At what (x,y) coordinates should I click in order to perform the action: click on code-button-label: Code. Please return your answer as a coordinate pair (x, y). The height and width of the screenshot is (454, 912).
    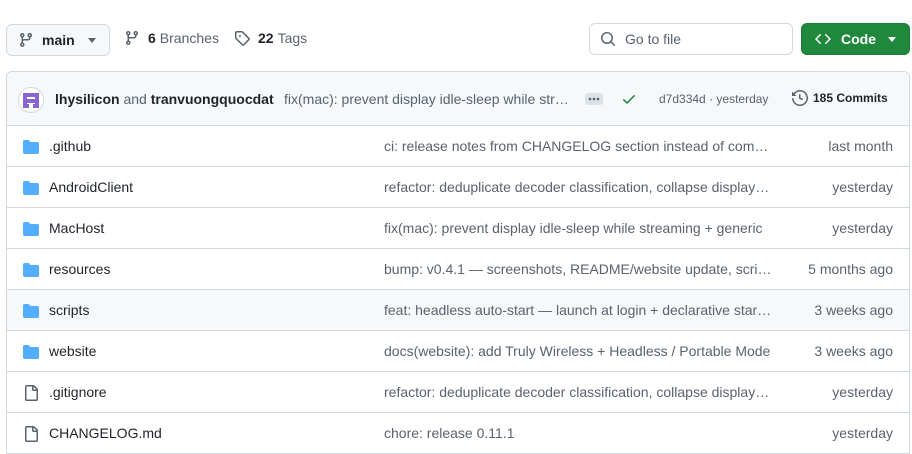
    Looking at the image, I should click on (858, 39).